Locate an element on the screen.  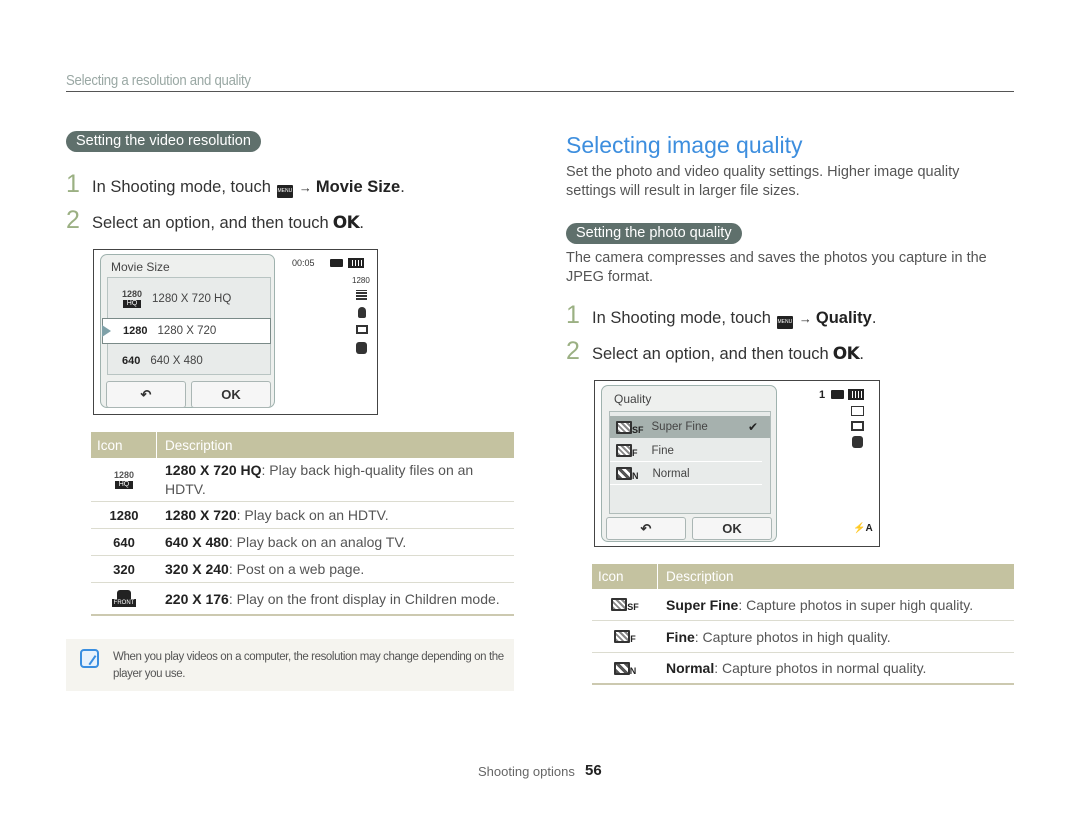
item-label: 1280 X 720 is located at coordinates (187, 331).